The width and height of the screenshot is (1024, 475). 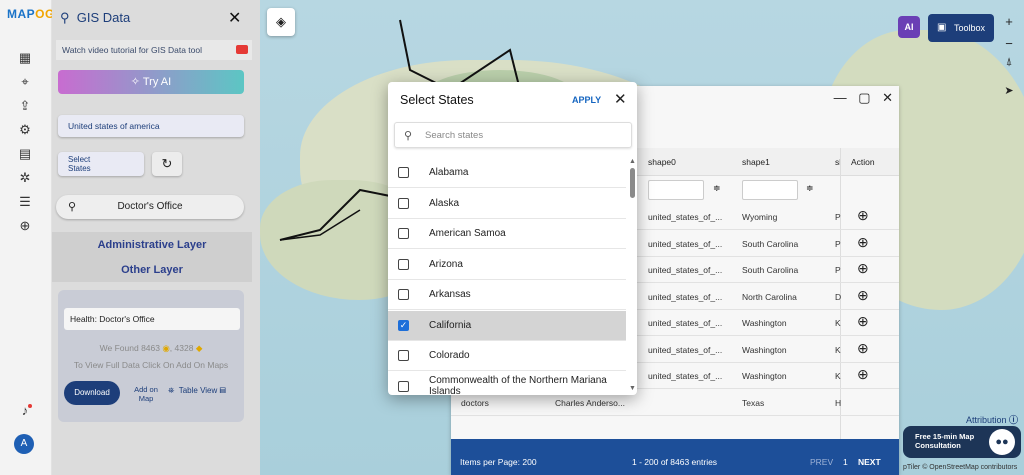 What do you see at coordinates (25, 202) in the screenshot?
I see `reports-icon: ☰` at bounding box center [25, 202].